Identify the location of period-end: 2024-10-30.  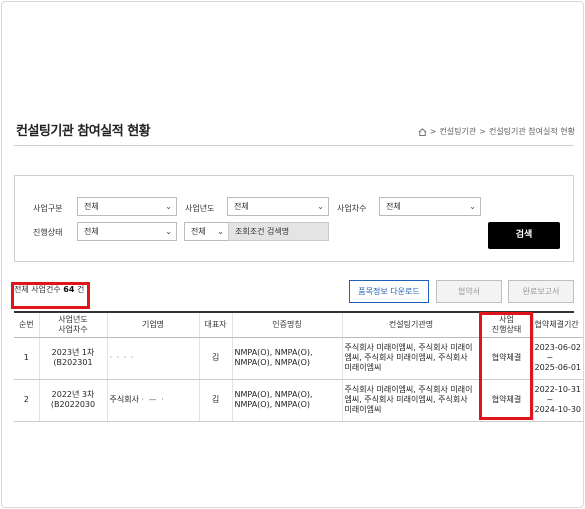
(558, 409).